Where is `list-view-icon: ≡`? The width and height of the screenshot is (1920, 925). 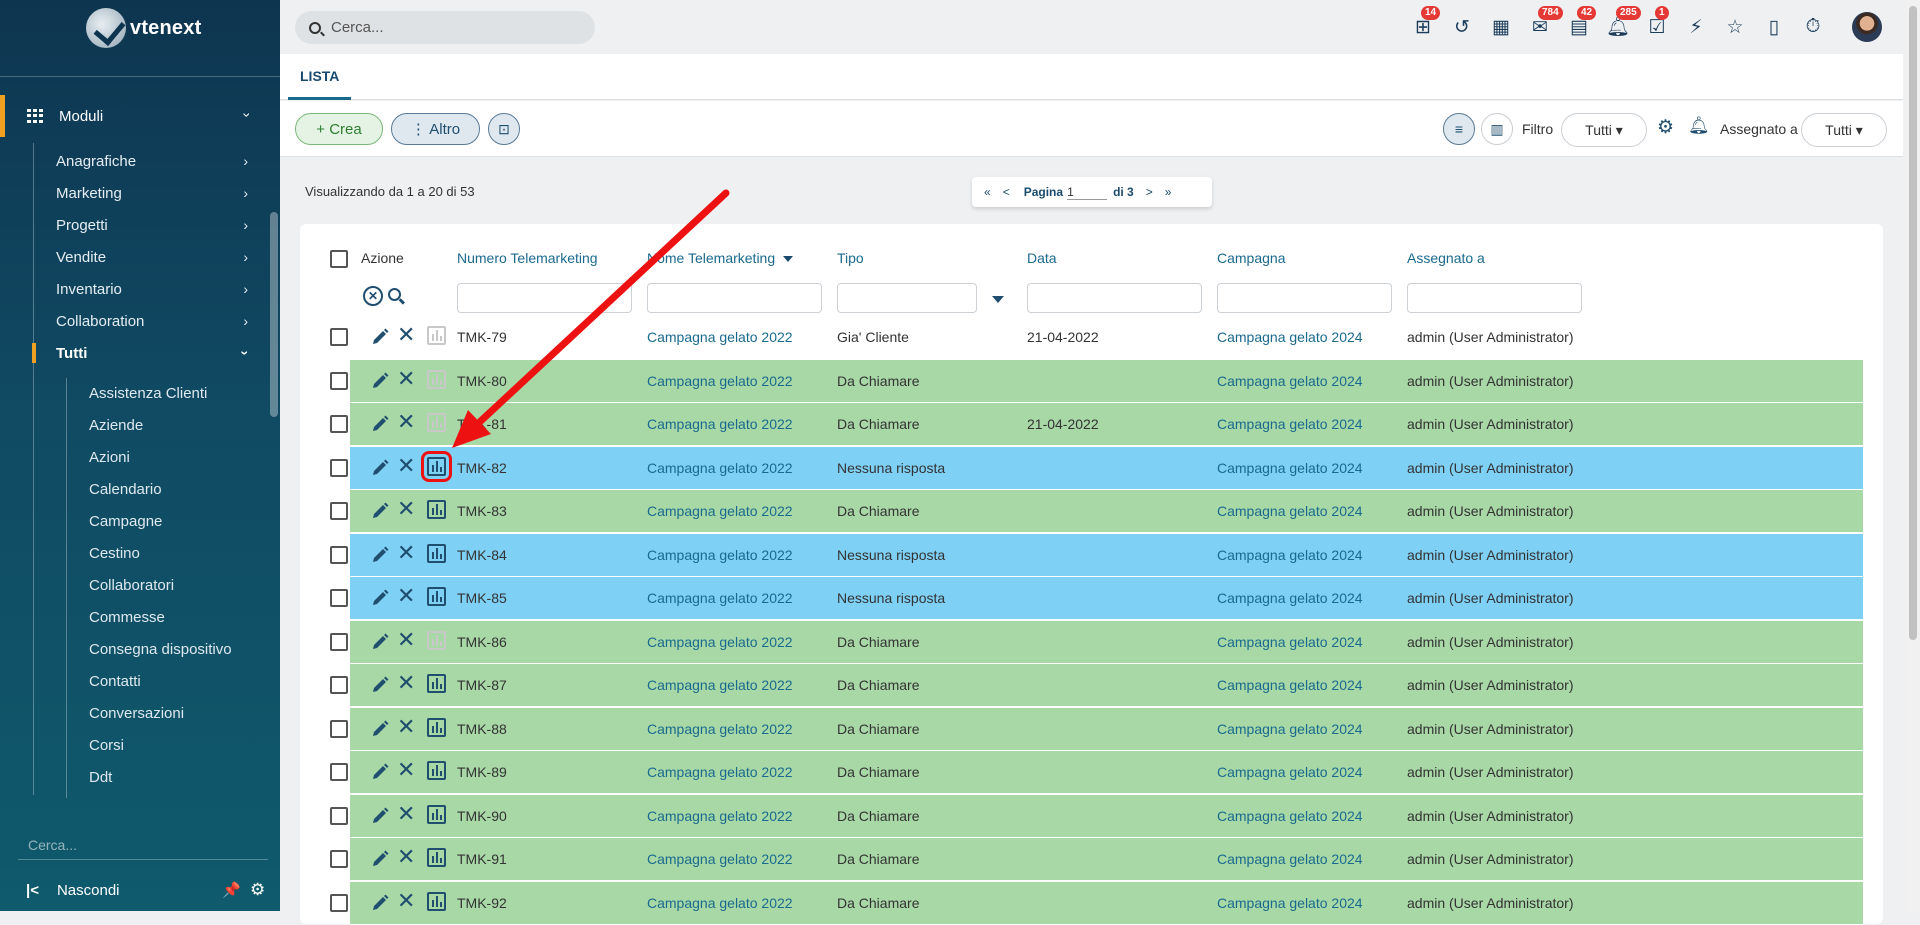
list-view-icon: ≡ is located at coordinates (1459, 129).